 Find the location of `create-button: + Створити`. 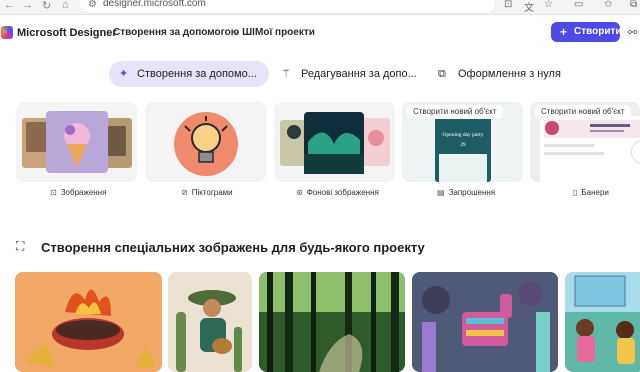

create-button: + Створити is located at coordinates (586, 32).